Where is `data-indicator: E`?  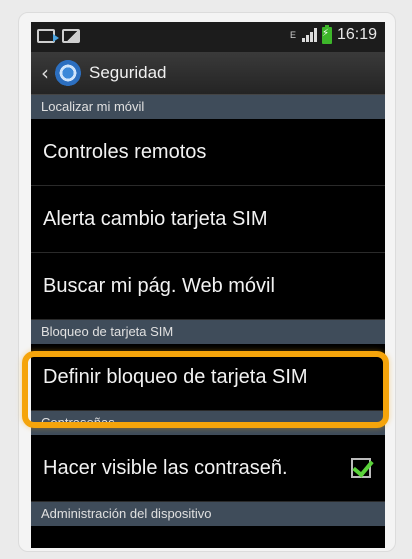
data-indicator: E is located at coordinates (292, 34).